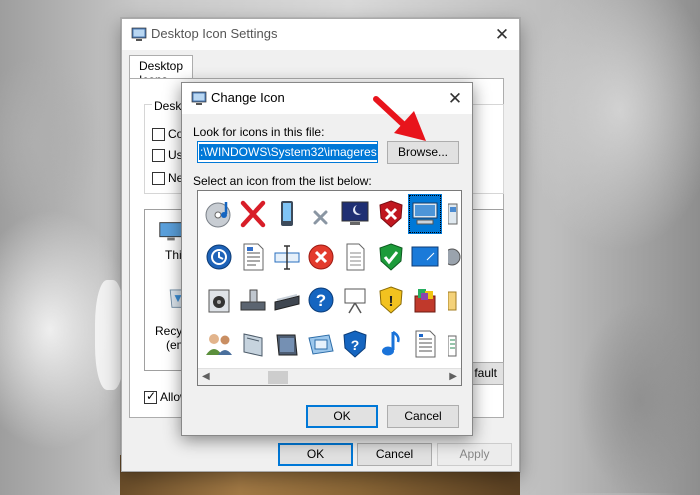 This screenshot has height=495, width=700. Describe the element at coordinates (355, 214) in the screenshot. I see `monitor-screensaver-icon` at that location.